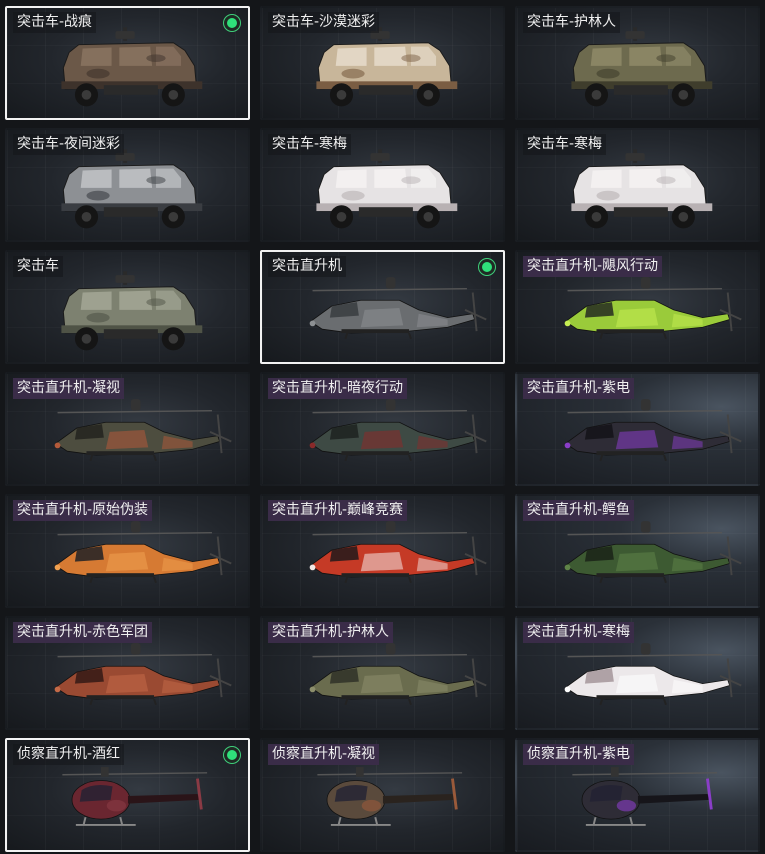  I want to click on skin-name-label: 突击直升机-鳄鱼, so click(579, 510).